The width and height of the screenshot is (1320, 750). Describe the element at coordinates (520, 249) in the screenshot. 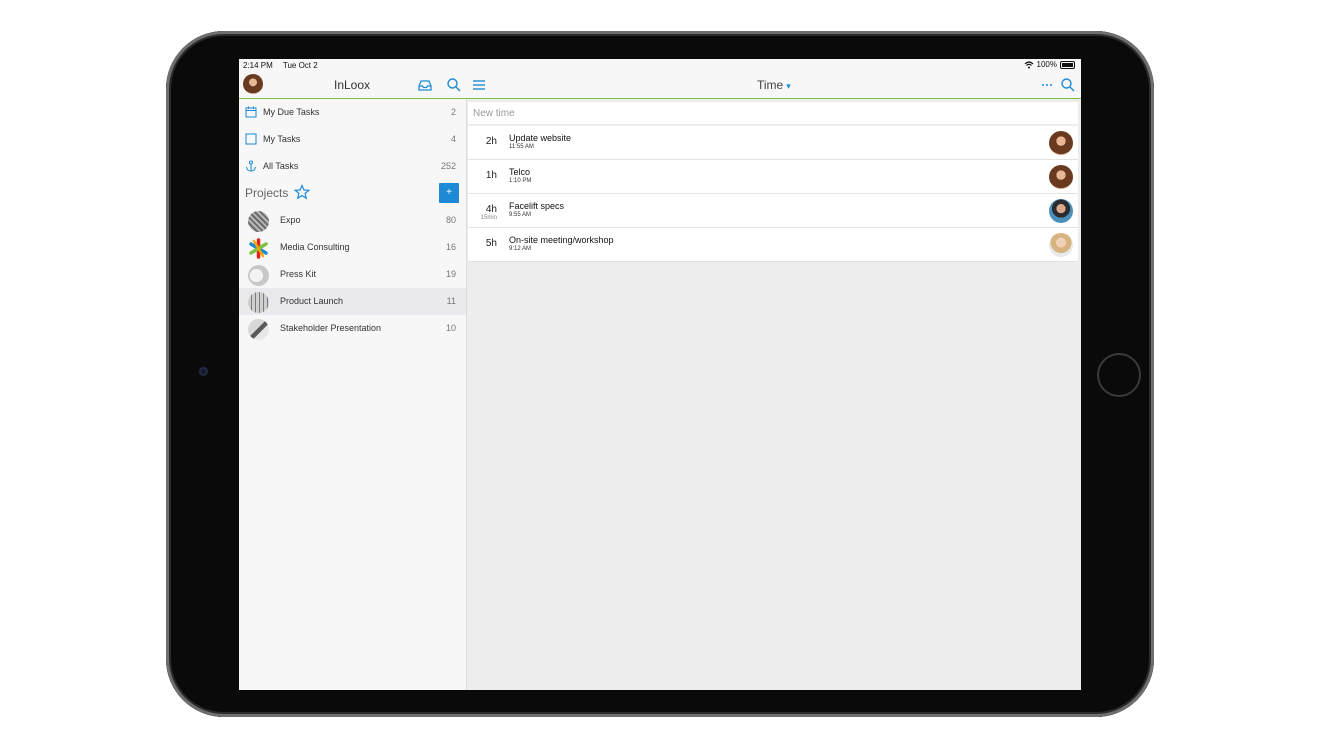

I see `entry-time: 9:12 AM` at that location.